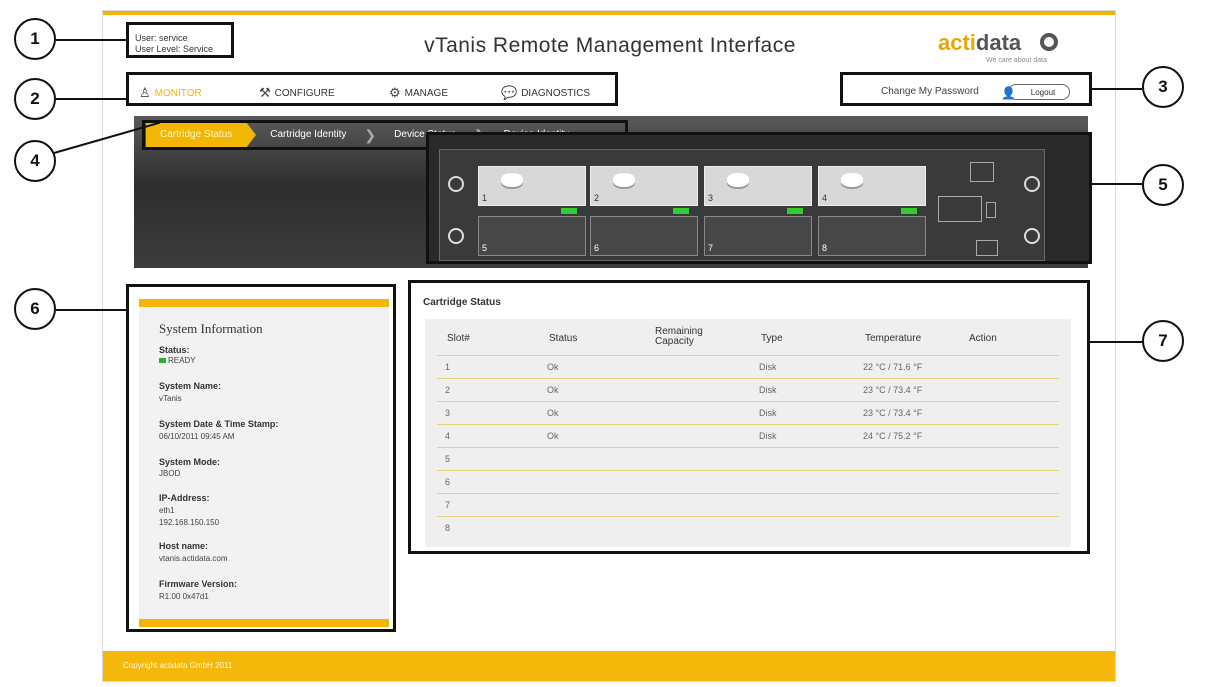 This screenshot has width=1206, height=687. What do you see at coordinates (772, 338) in the screenshot?
I see `column-header: Type` at bounding box center [772, 338].